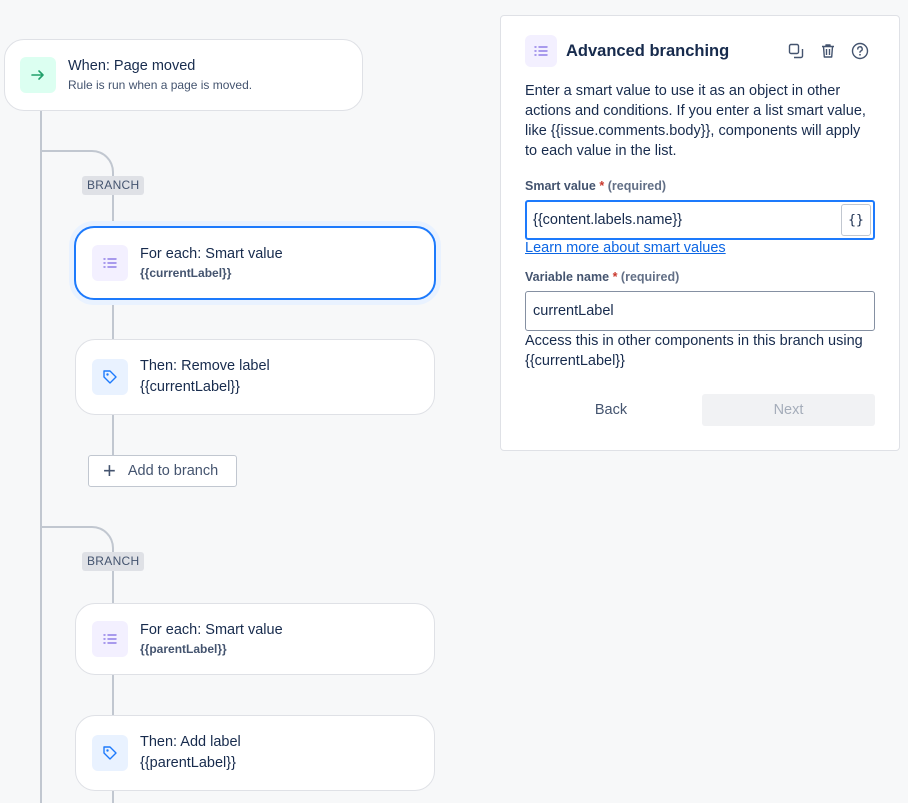 This screenshot has width=908, height=803. I want to click on add-label-card: Then: Add label {{parentLabel}}, so click(255, 753).